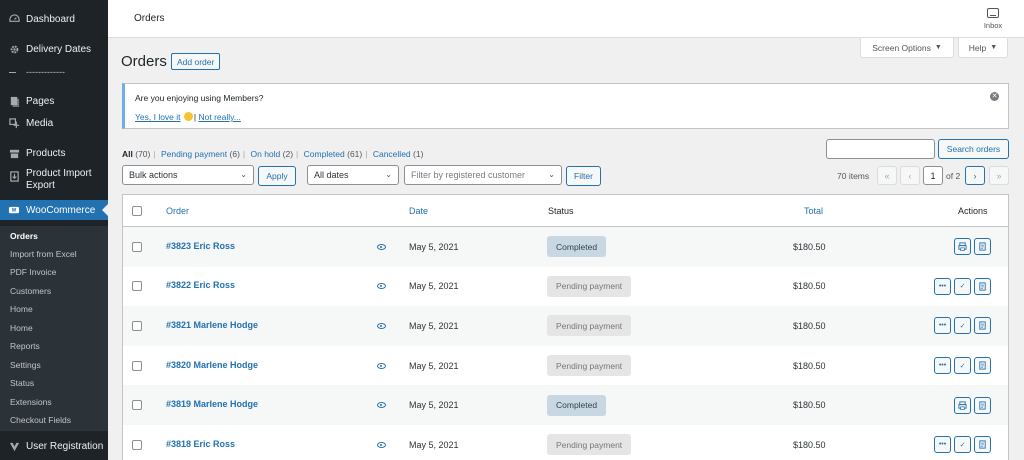 Image resolution: width=1024 pixels, height=460 pixels. I want to click on column-header-total: Total, so click(813, 211).